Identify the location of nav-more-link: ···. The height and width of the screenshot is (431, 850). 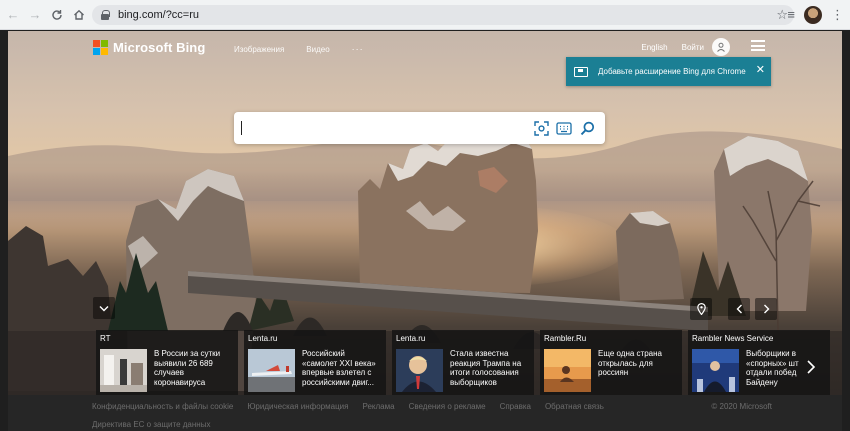
(358, 49).